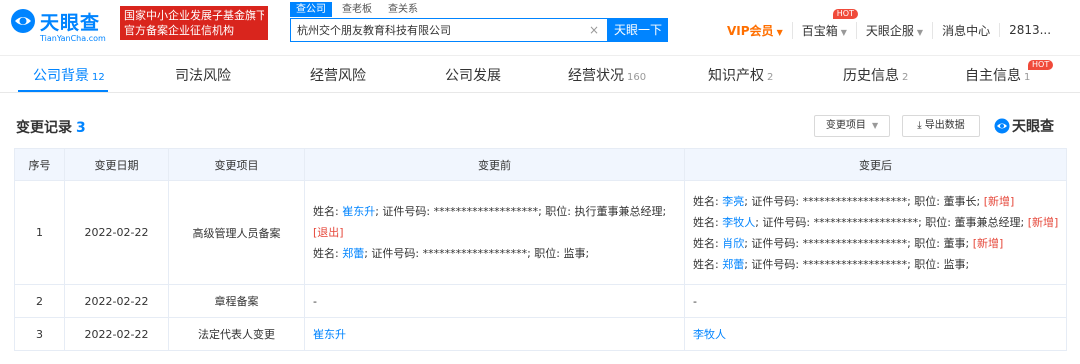 The width and height of the screenshot is (1080, 364). I want to click on row-after: 李牧人, so click(875, 334).